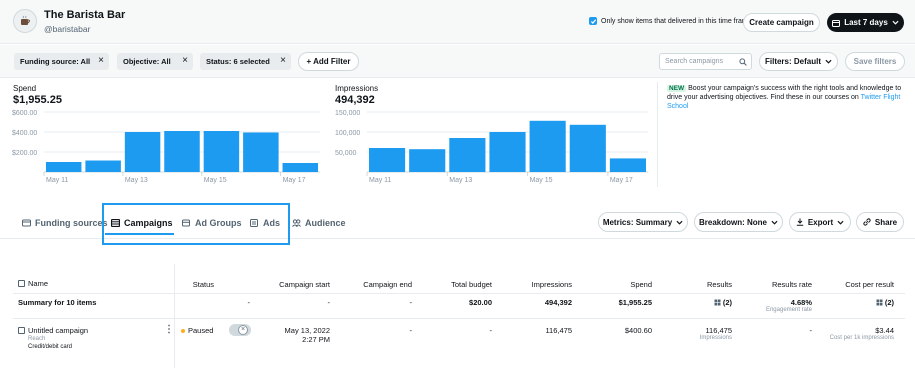 The height and width of the screenshot is (368, 915). What do you see at coordinates (857, 284) in the screenshot?
I see `column-cost-per-result: Cost per result` at bounding box center [857, 284].